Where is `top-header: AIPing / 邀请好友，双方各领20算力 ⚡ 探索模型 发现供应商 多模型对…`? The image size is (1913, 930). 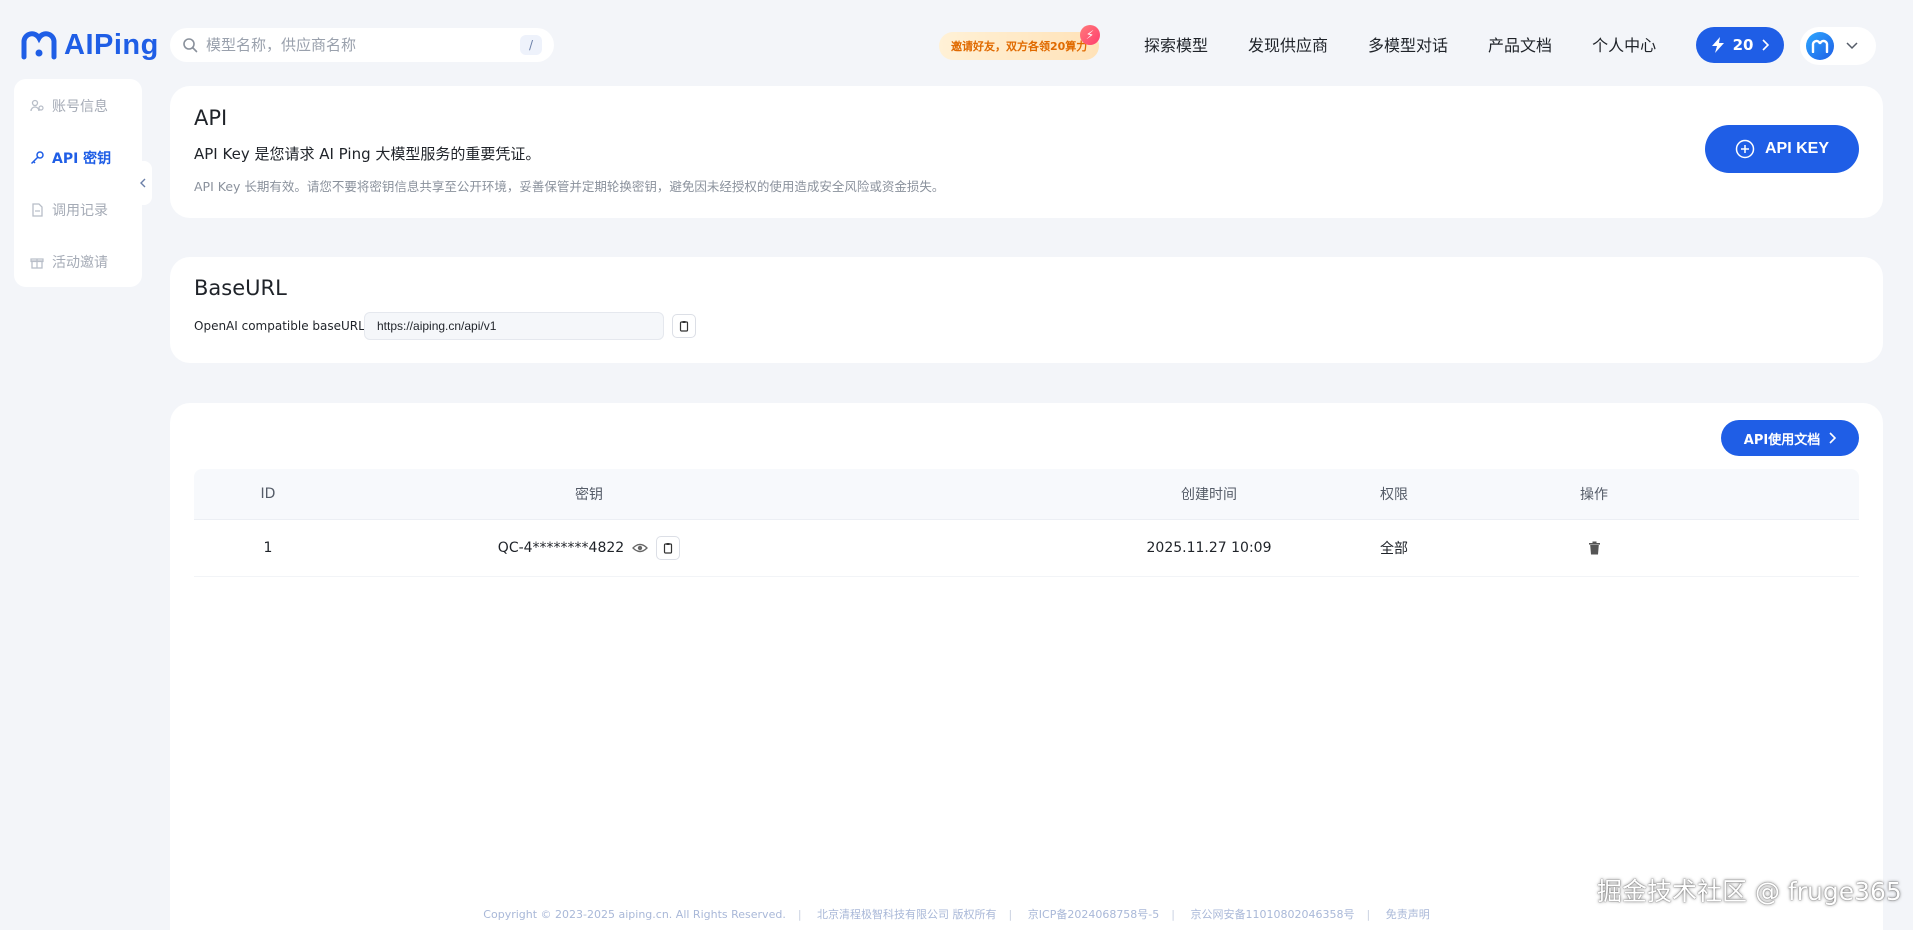 top-header: AIPing / 邀请好友，双方各领20算力 ⚡ 探索模型 发现供应商 多模型对… is located at coordinates (956, 45).